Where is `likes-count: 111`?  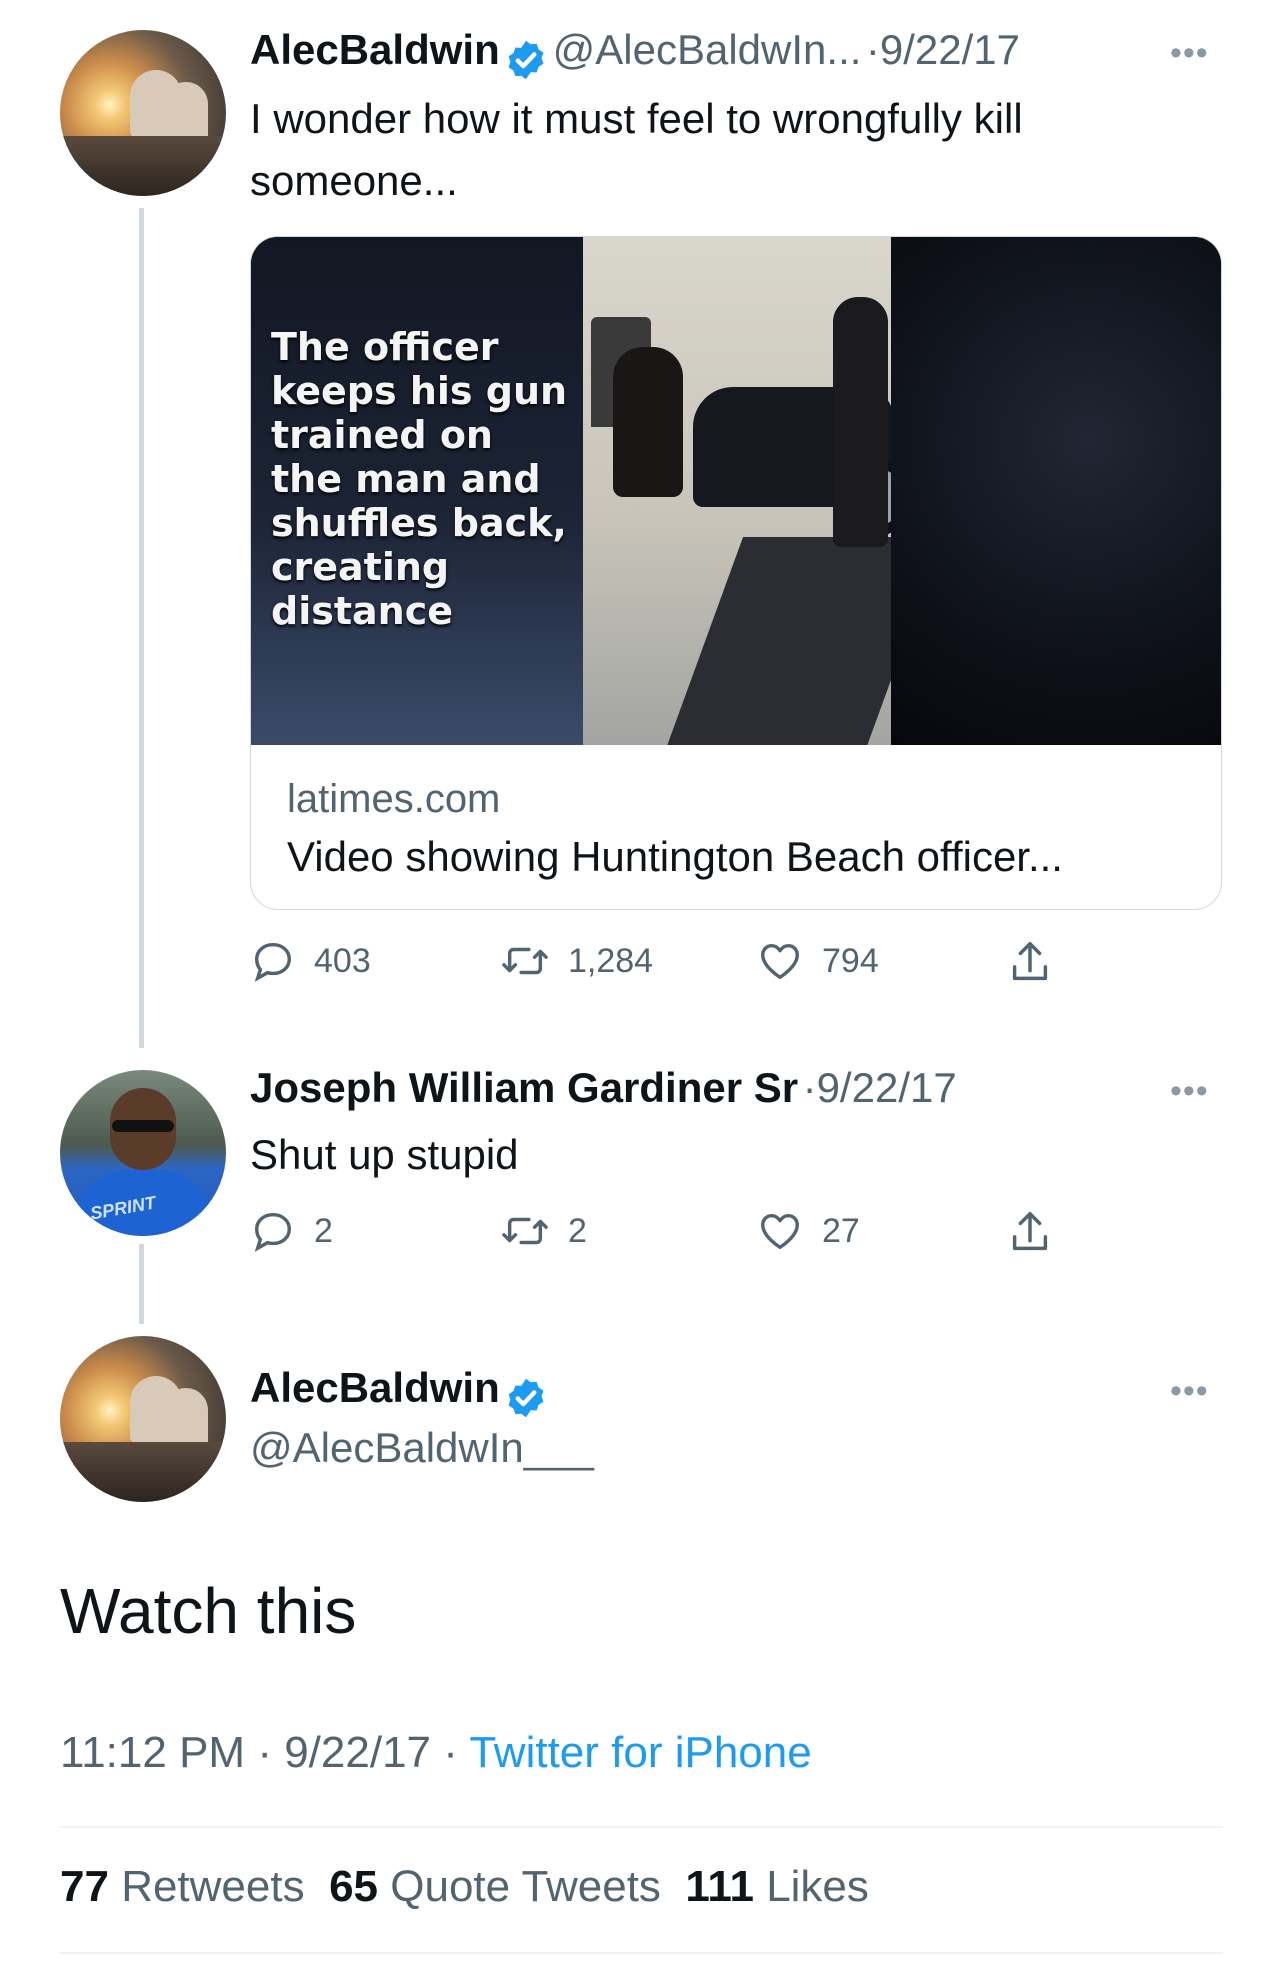
likes-count: 111 is located at coordinates (719, 1886).